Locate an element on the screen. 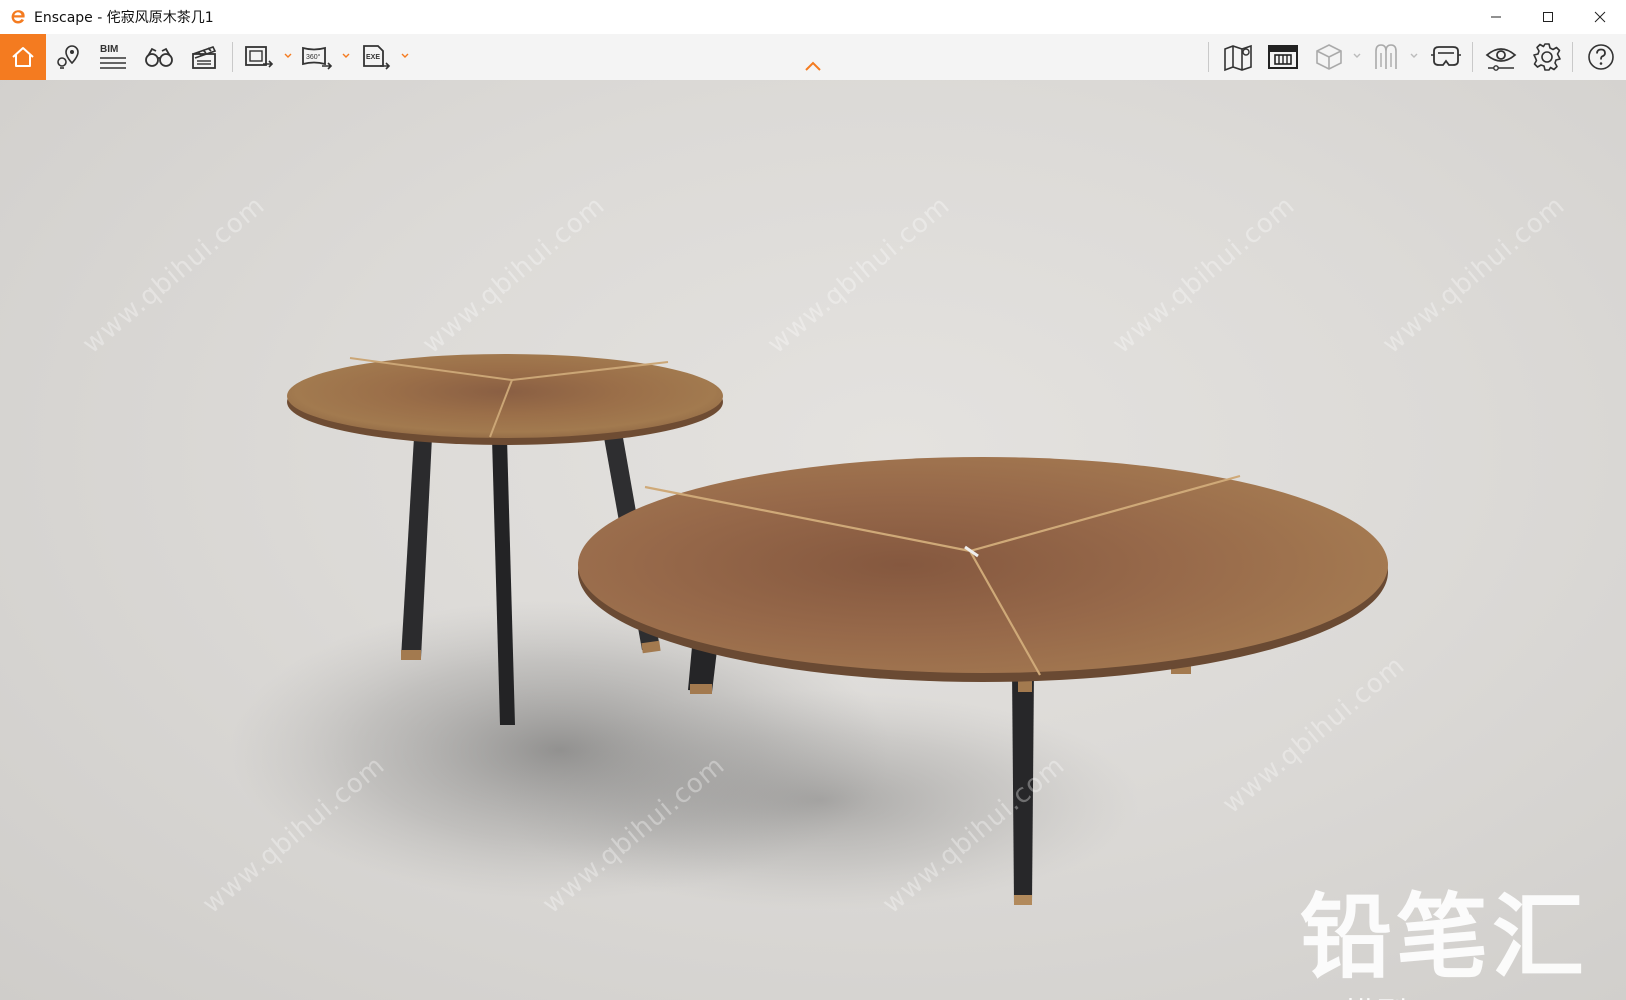 This screenshot has height=1000, width=1626. vr-headset-icon is located at coordinates (1446, 56).